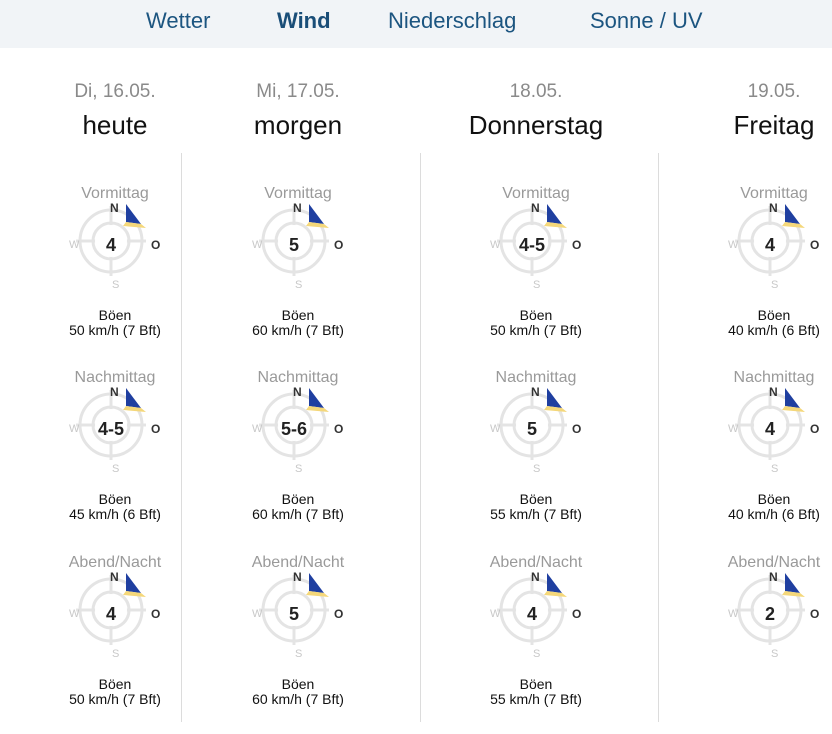 The height and width of the screenshot is (734, 832). What do you see at coordinates (298, 125) in the screenshot?
I see `day-name: morgen` at bounding box center [298, 125].